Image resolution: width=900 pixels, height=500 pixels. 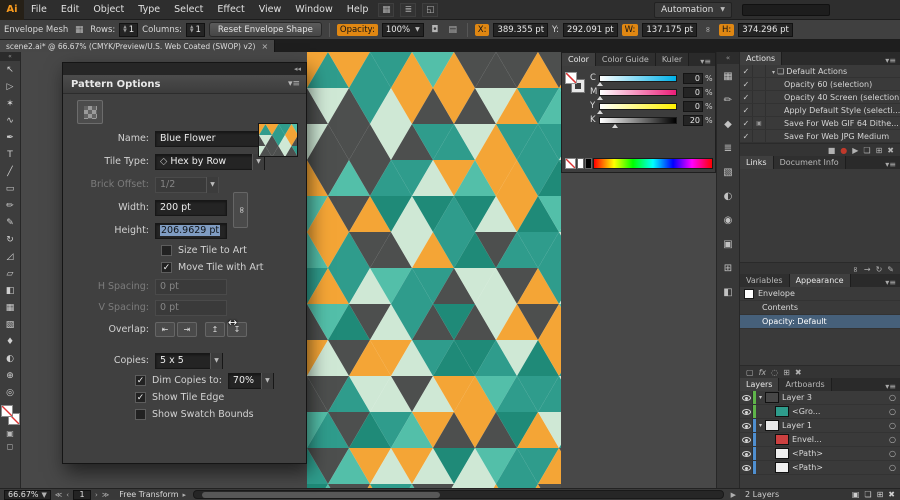 What do you see at coordinates (184, 69) in the screenshot?
I see `panel-drag-bar: ◂◂` at bounding box center [184, 69].